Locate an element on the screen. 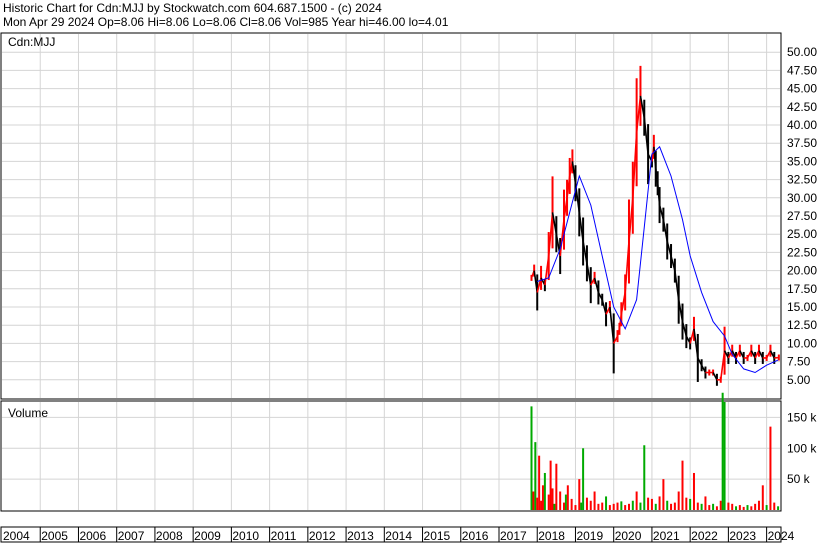 The width and height of the screenshot is (830, 543). price-tick-label: 5.00 is located at coordinates (799, 380).